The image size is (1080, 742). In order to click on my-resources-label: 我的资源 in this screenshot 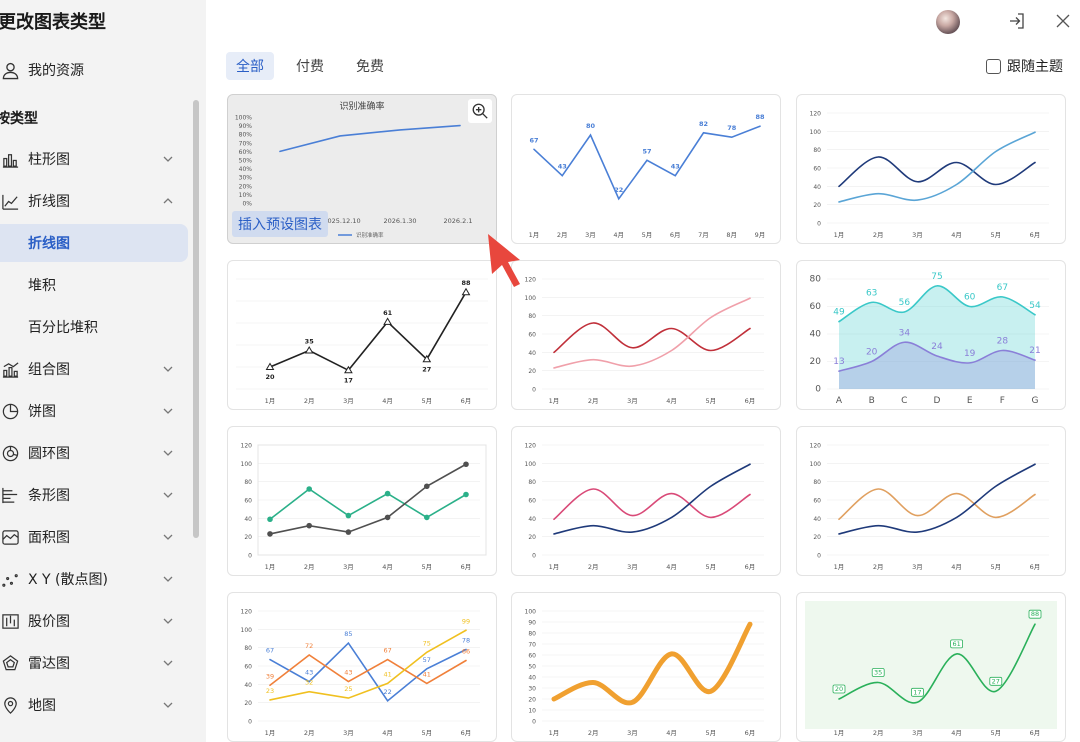, I will do `click(56, 71)`.